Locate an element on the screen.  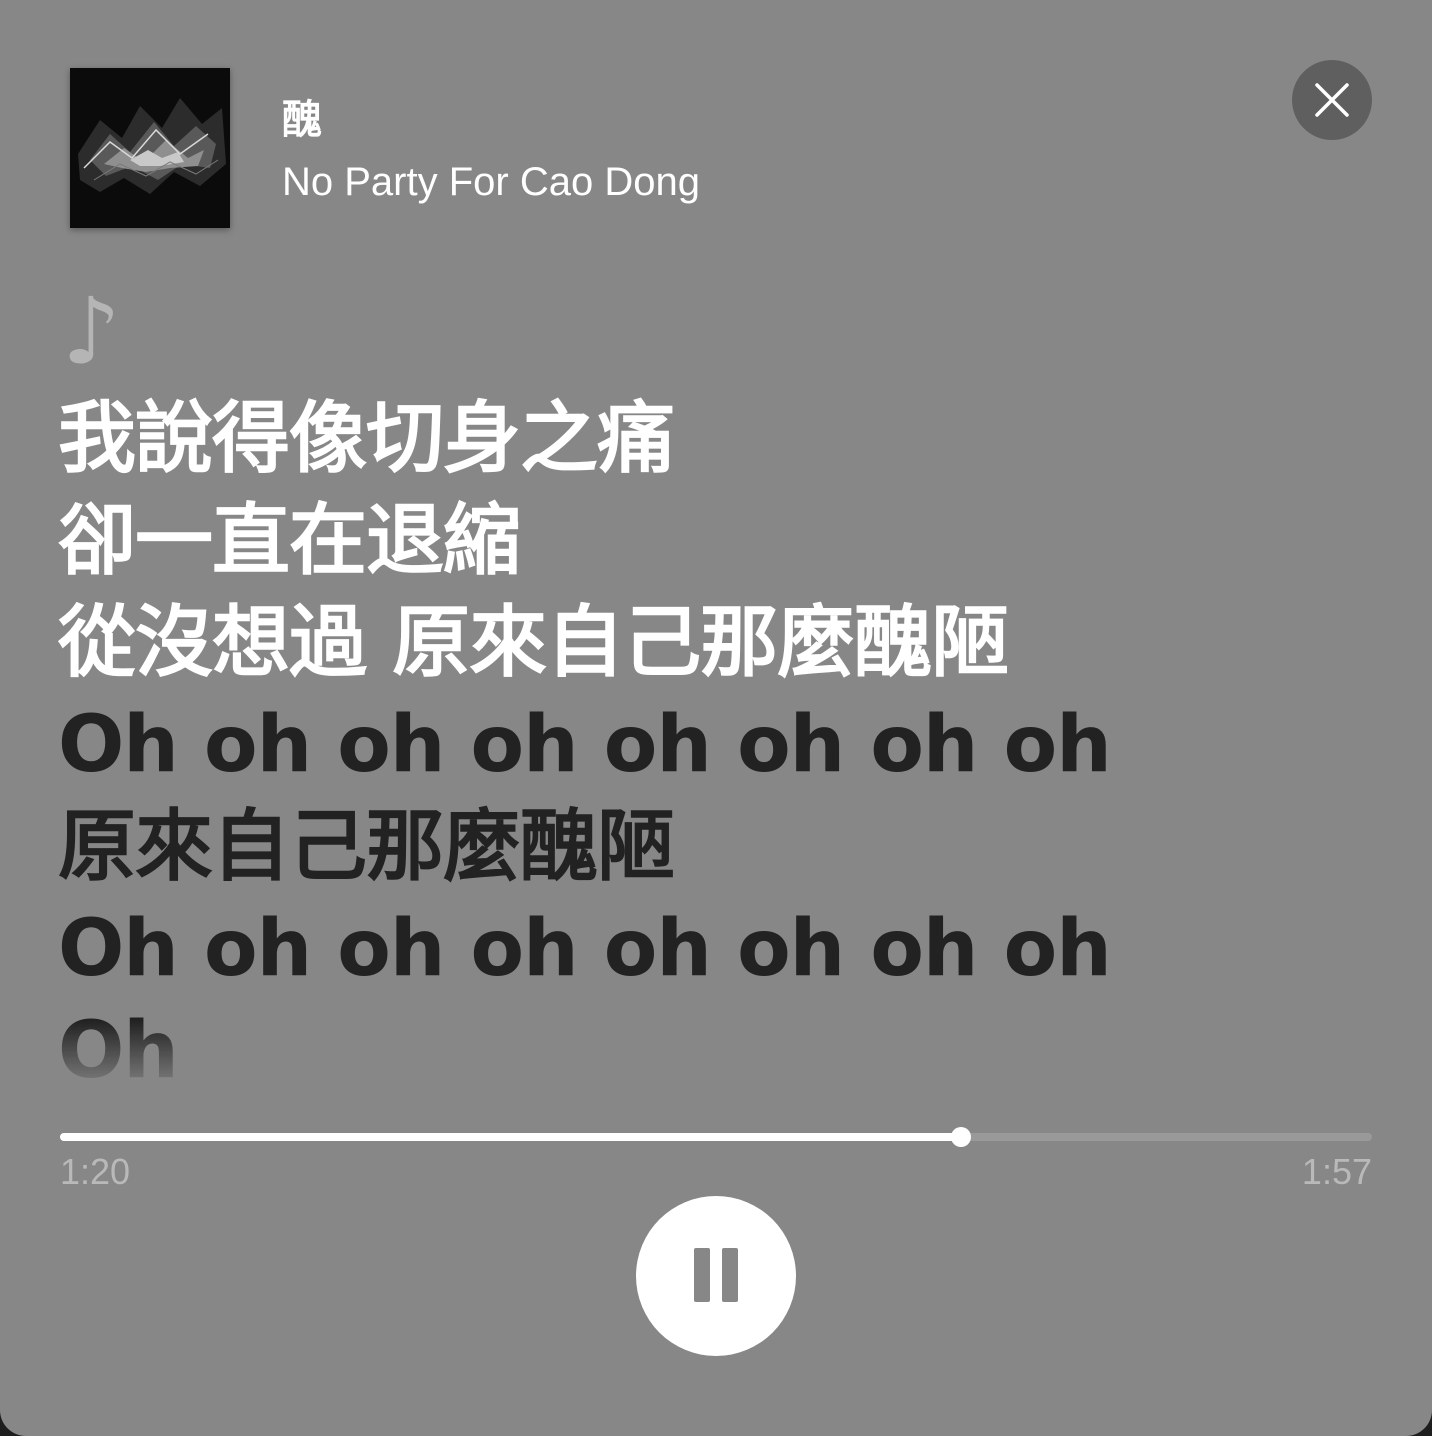
lyric-line: 從沒想過 原來自己那麼醜陋 is located at coordinates (533, 643).